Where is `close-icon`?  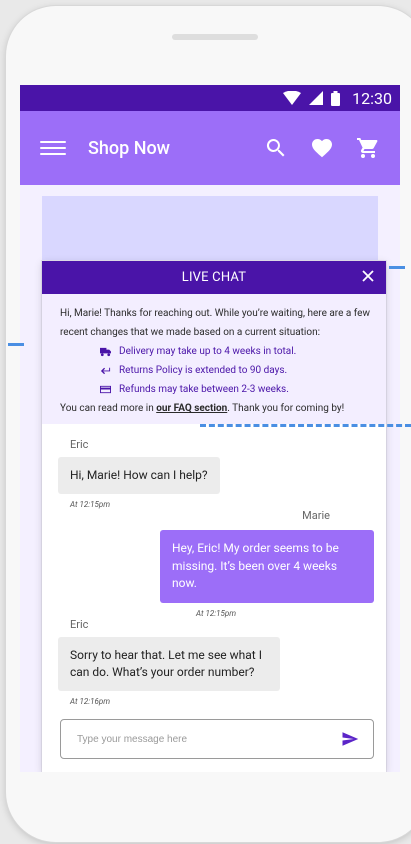
close-icon is located at coordinates (368, 276).